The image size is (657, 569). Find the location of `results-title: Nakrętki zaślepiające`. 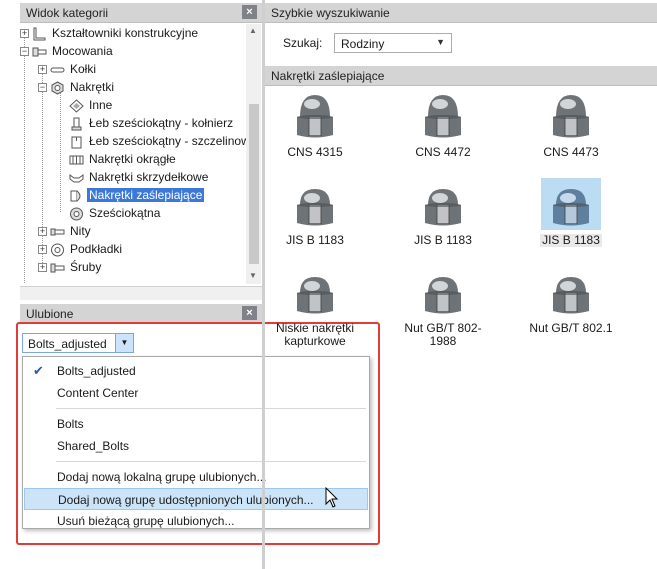

results-title: Nakrętki zaślepiające is located at coordinates (328, 76).